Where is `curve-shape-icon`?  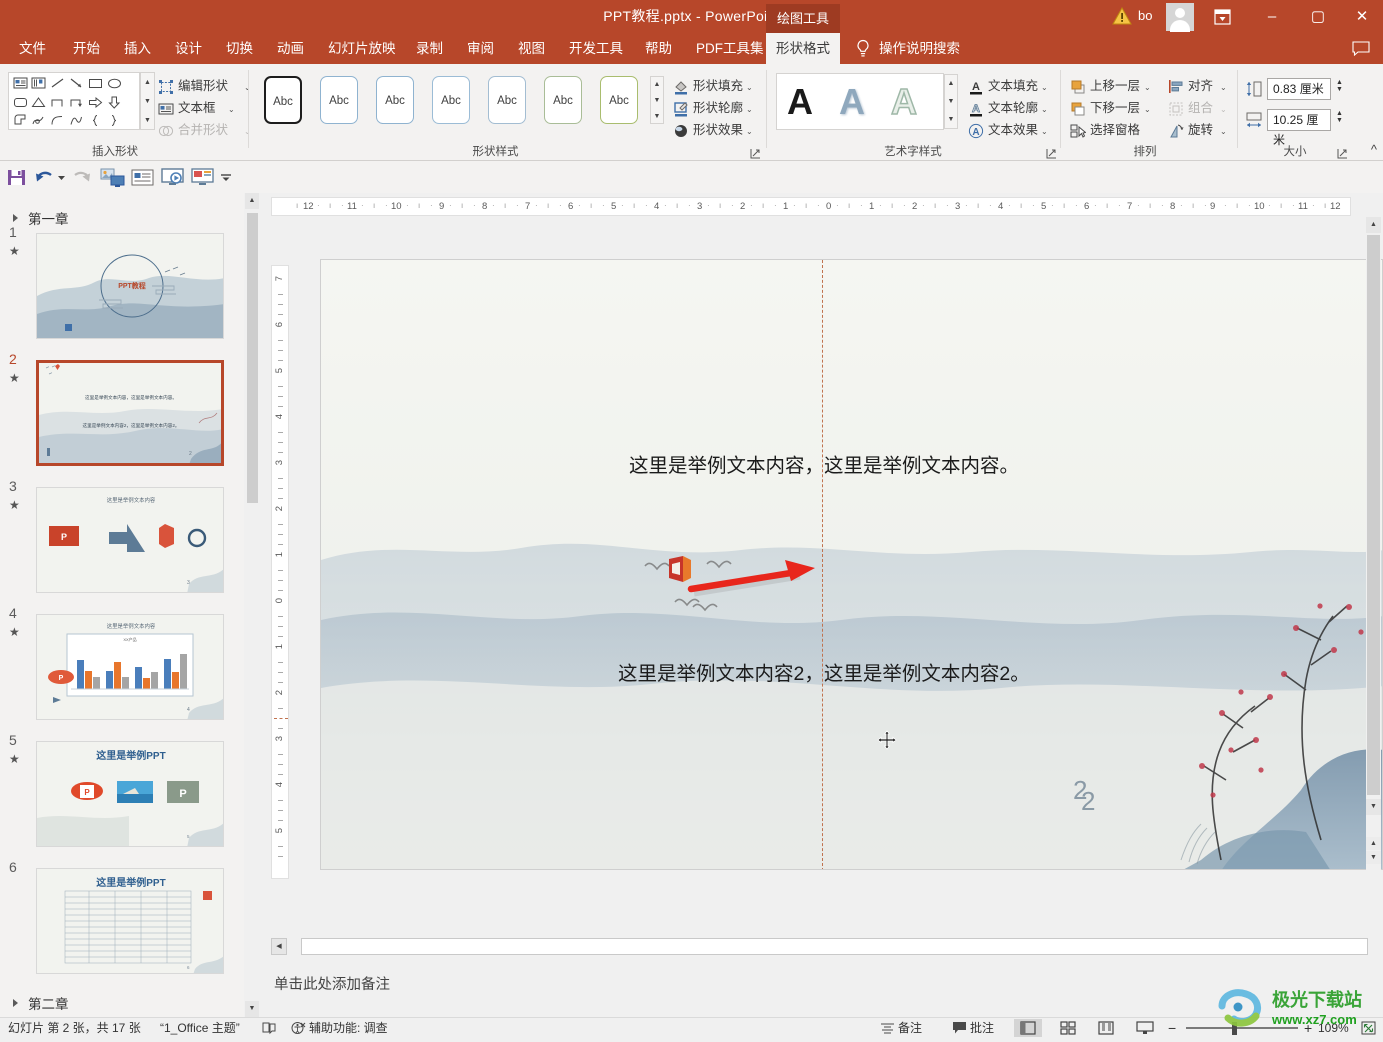 curve-shape-icon is located at coordinates (57, 120).